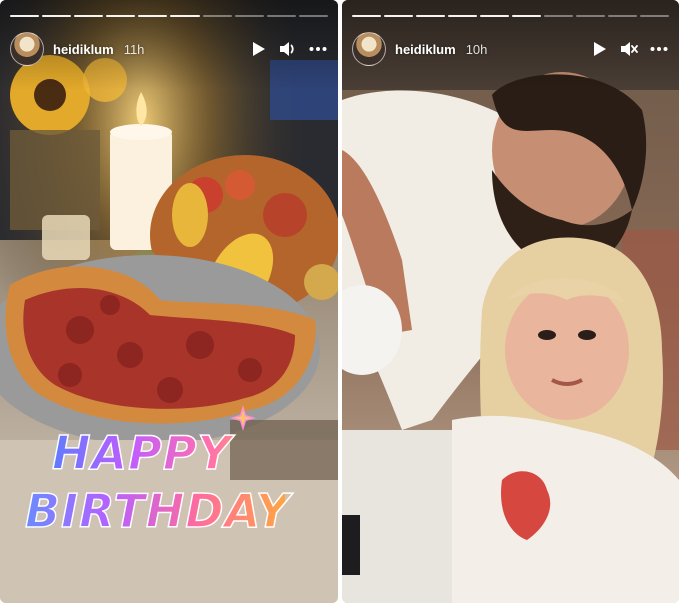  I want to click on sparkle-sticker-icon, so click(243, 418).